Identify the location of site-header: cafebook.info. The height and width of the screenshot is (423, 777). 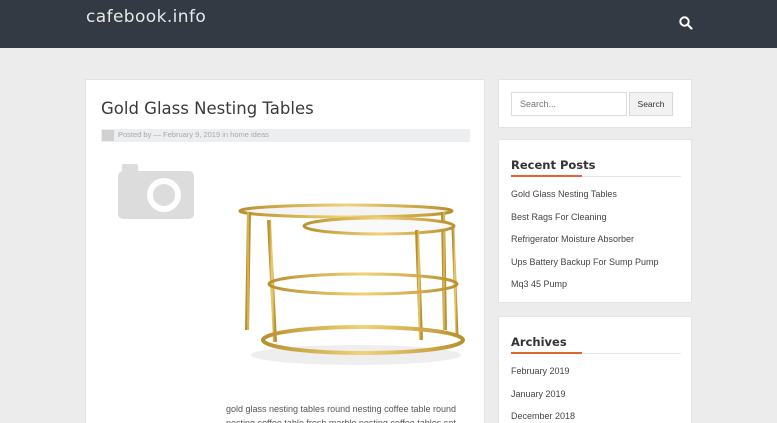
(388, 24).